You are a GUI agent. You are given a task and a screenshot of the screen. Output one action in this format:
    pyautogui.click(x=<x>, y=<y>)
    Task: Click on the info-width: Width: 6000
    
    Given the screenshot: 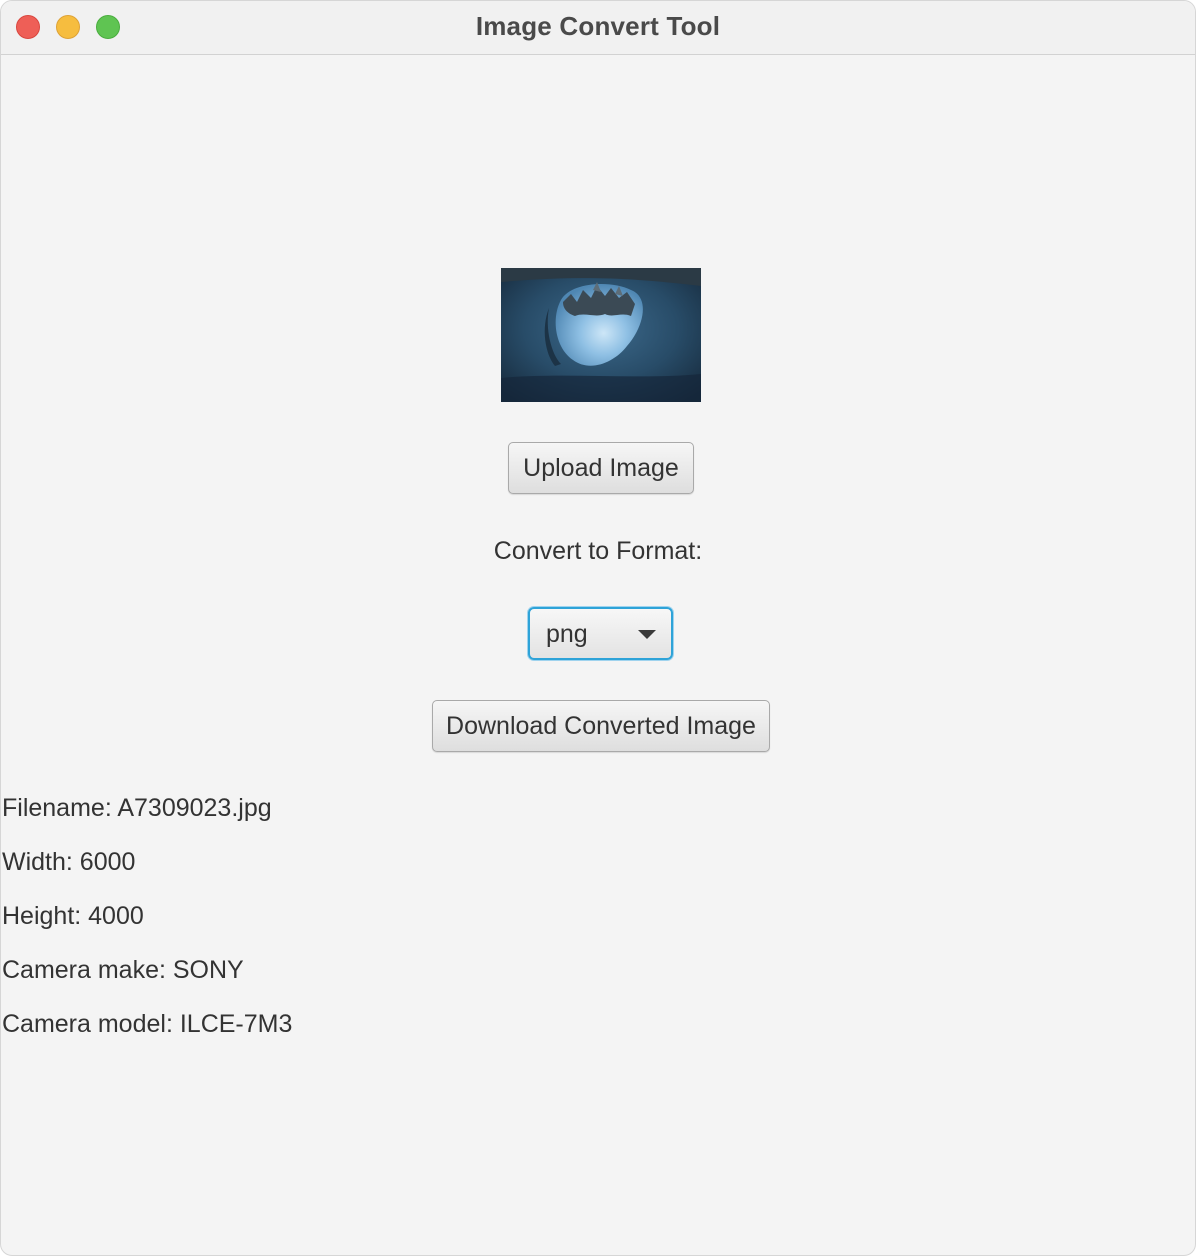 What is the action you would take?
    pyautogui.click(x=69, y=862)
    